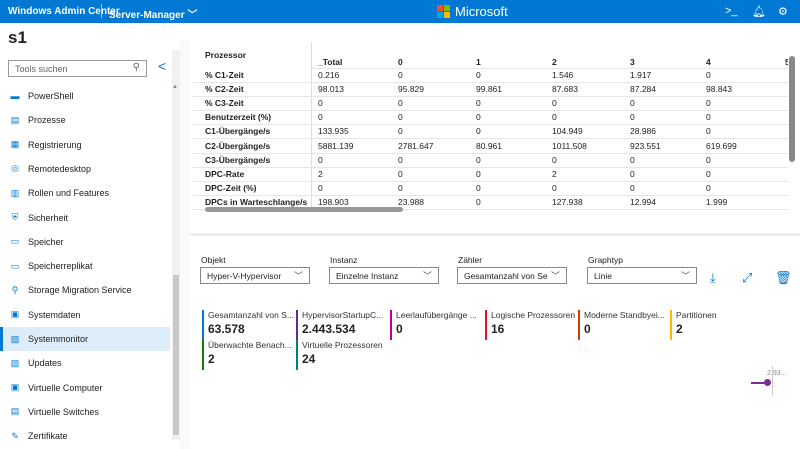  Describe the element at coordinates (708, 62) in the screenshot. I see `column-header: 4` at that location.